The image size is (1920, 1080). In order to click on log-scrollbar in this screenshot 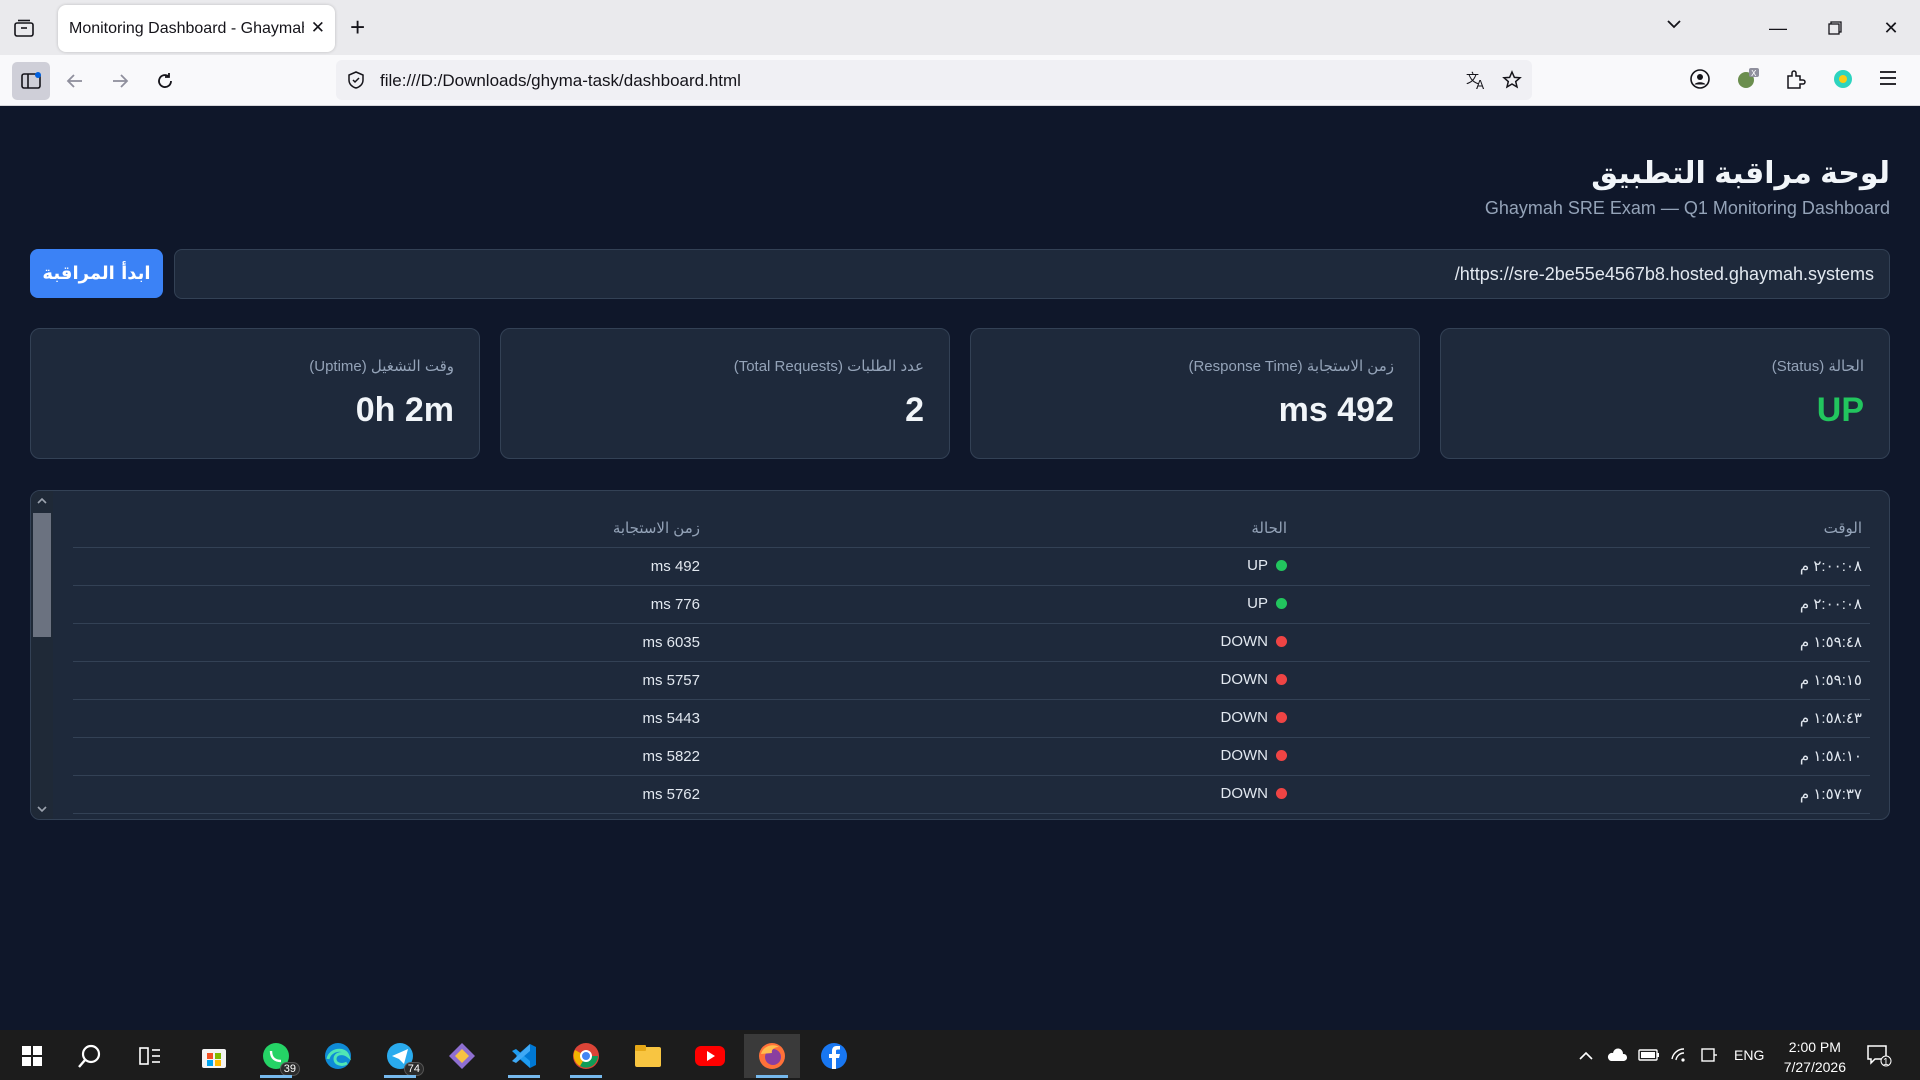, I will do `click(42, 655)`.